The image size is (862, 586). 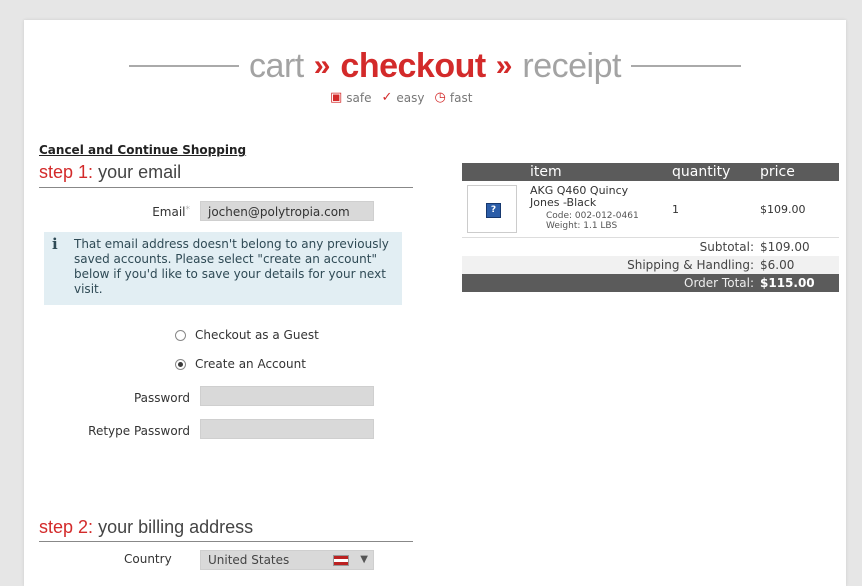 I want to click on product-thumbnail: ?, so click(x=492, y=209).